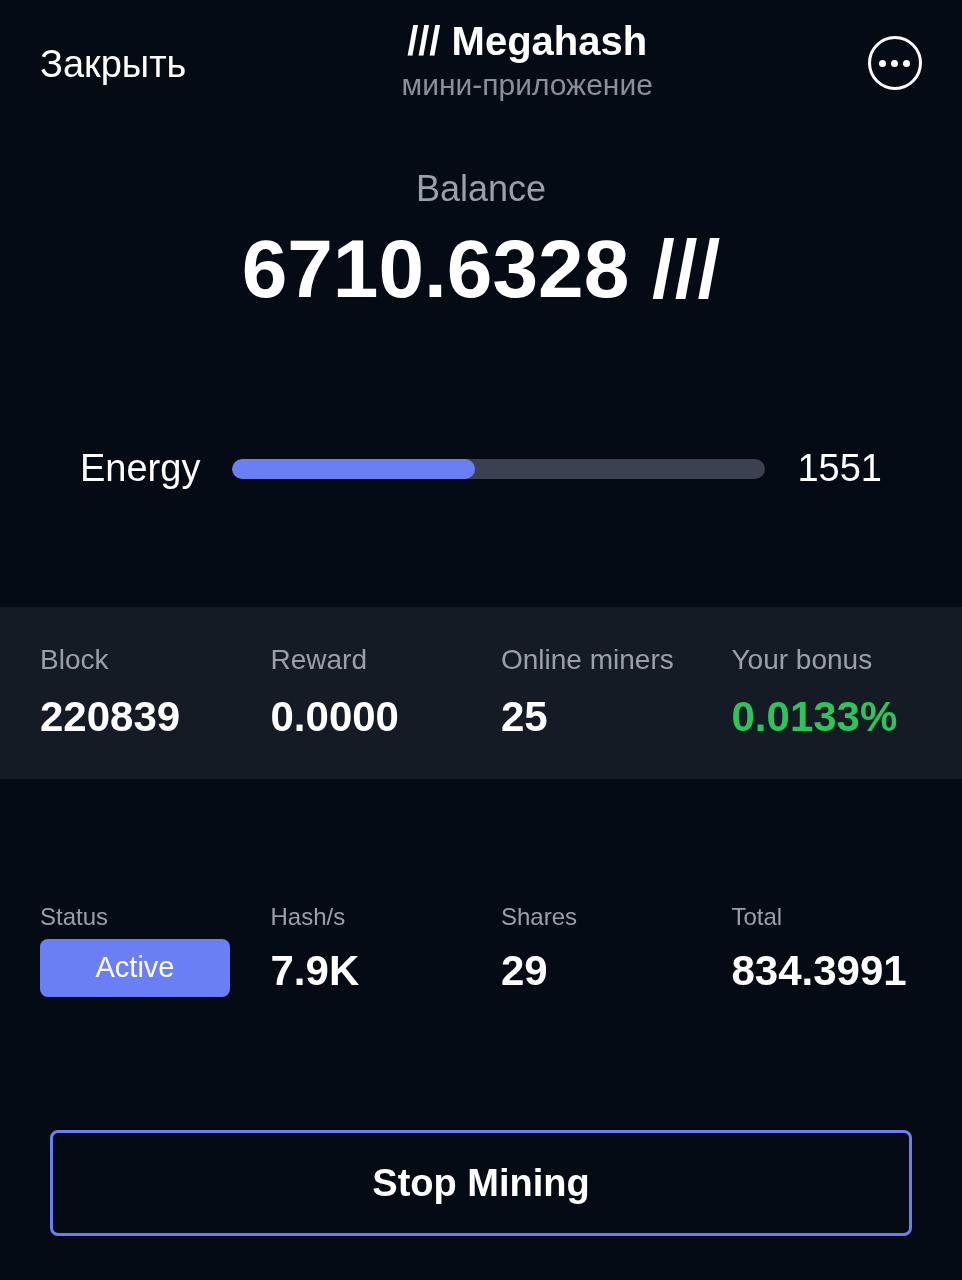 The width and height of the screenshot is (962, 1280). What do you see at coordinates (588, 659) in the screenshot?
I see `stat-label: Online miners` at bounding box center [588, 659].